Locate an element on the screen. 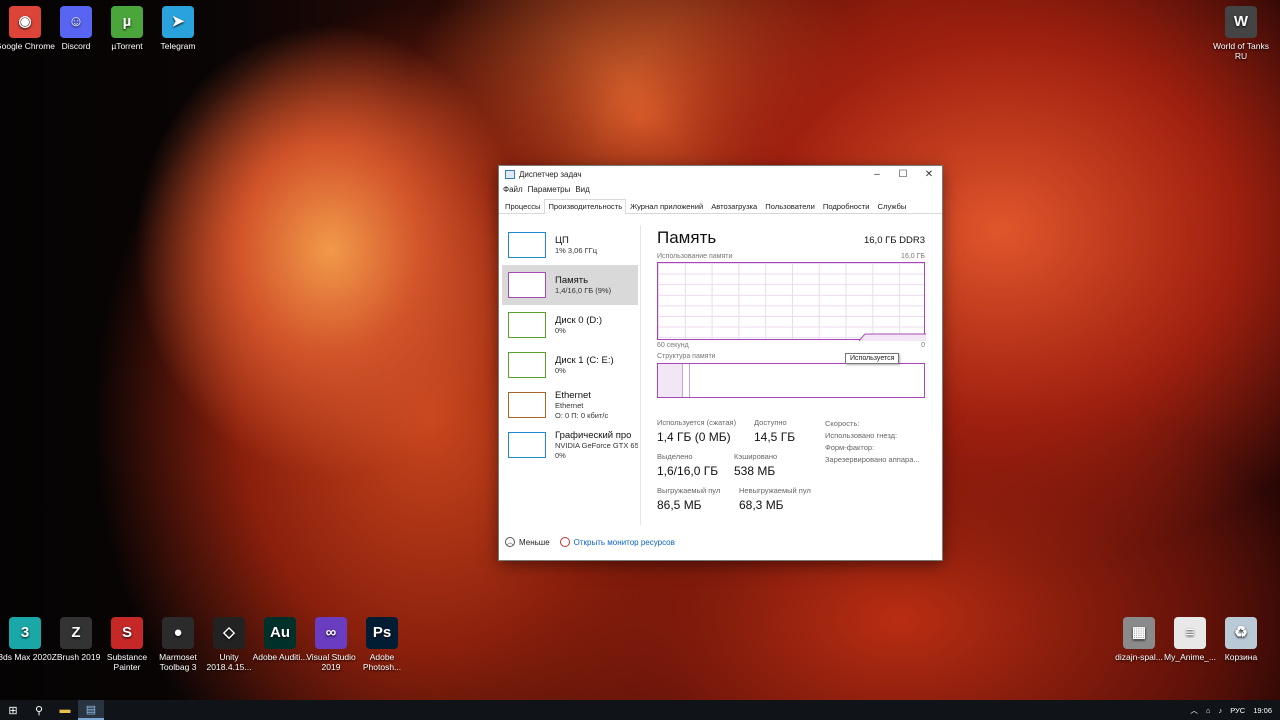 The width and height of the screenshot is (1280, 720). resource-item: Графический про NVIDIA GeForce GTX 650 0% is located at coordinates (570, 445).